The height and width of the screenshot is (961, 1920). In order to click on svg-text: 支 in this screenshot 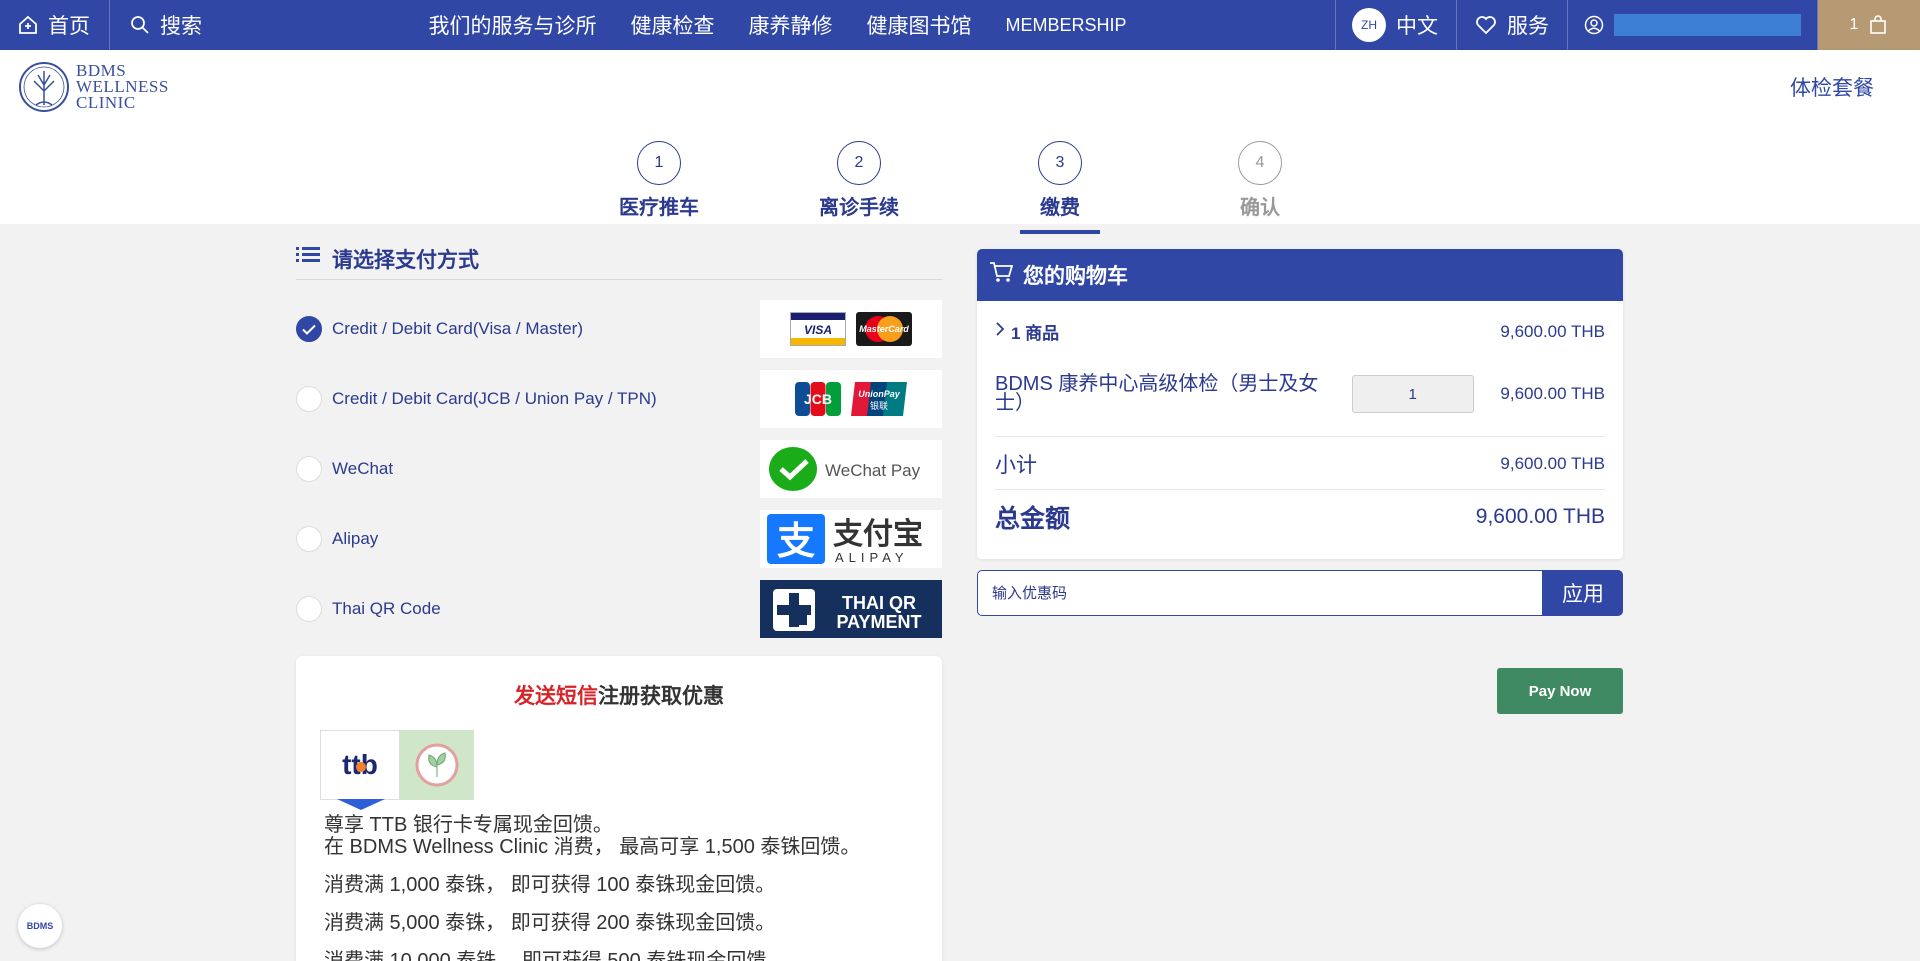, I will do `click(796, 541)`.